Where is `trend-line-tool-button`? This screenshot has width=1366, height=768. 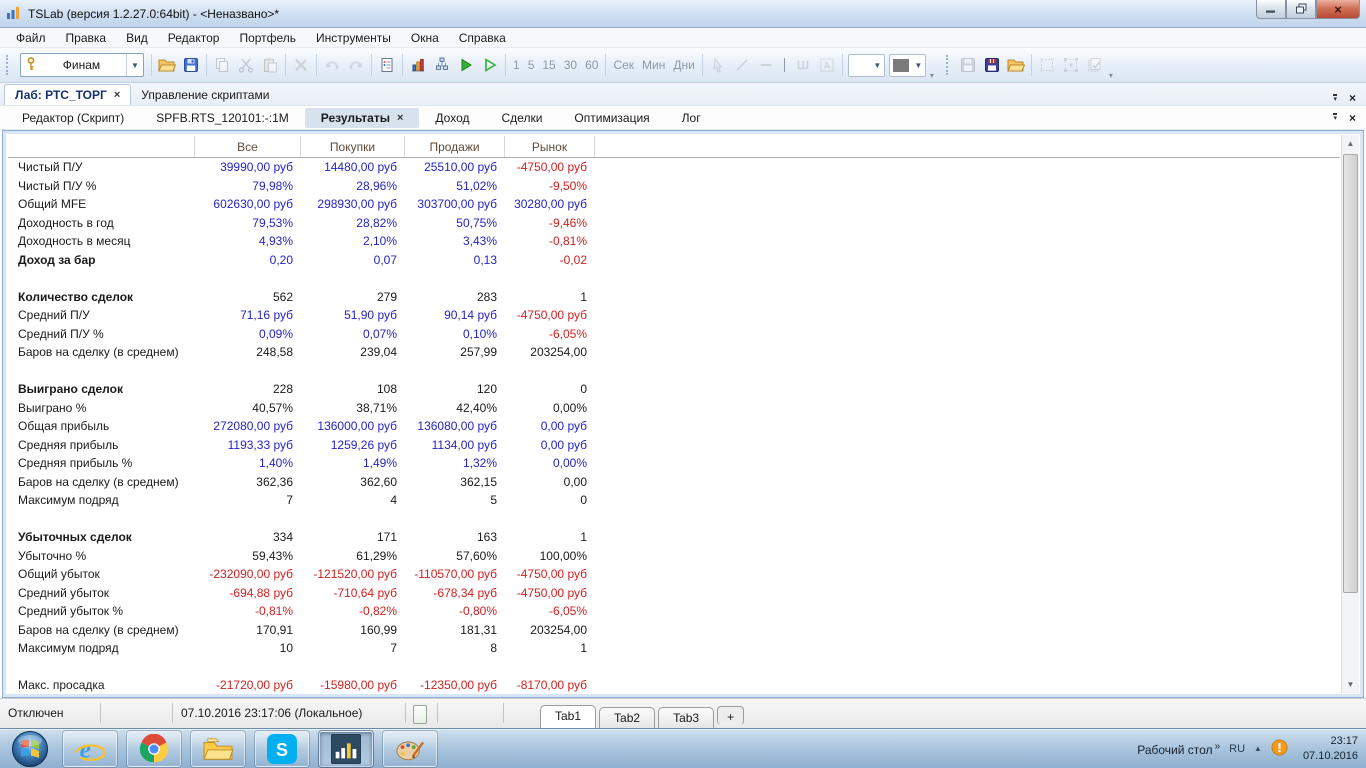
trend-line-tool-button is located at coordinates (742, 65).